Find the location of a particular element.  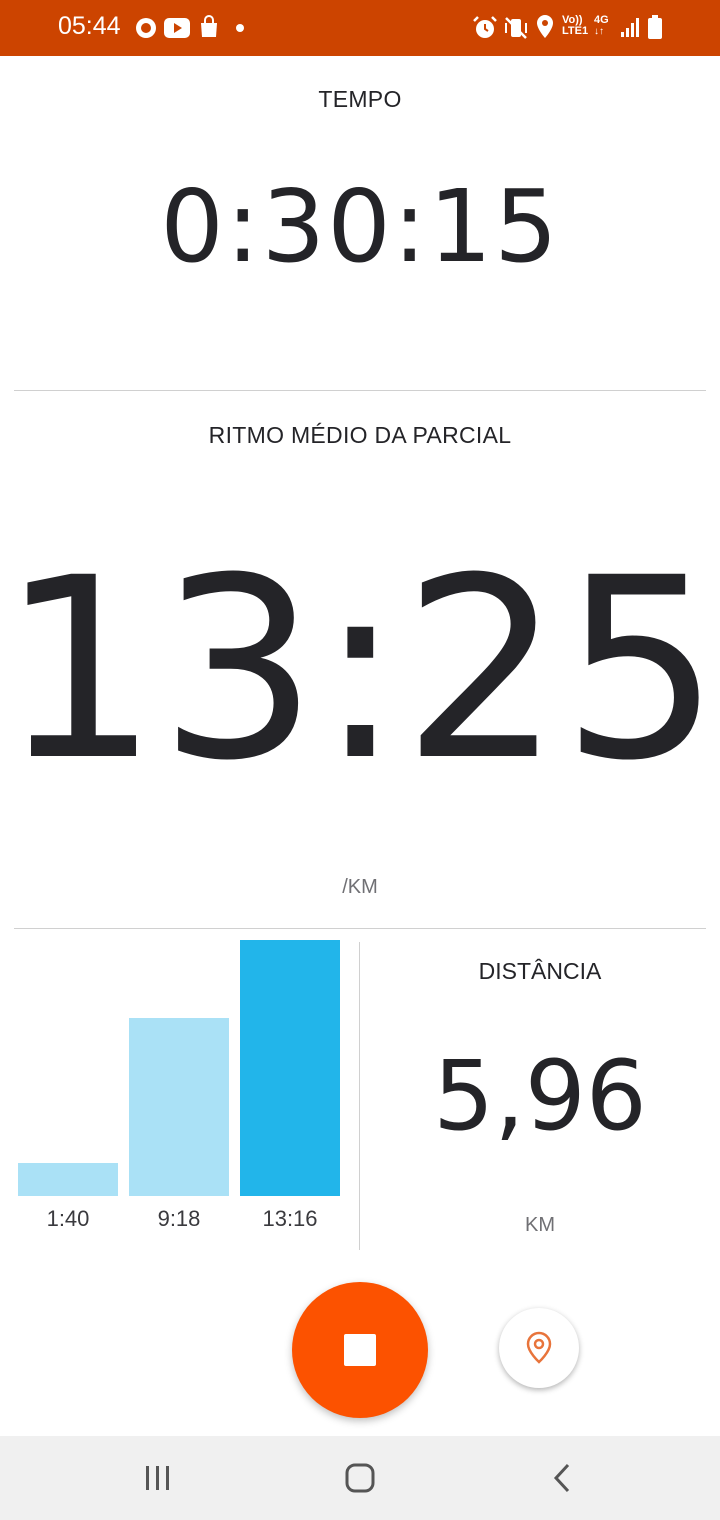

split-label: 1:40 is located at coordinates (68, 1218).